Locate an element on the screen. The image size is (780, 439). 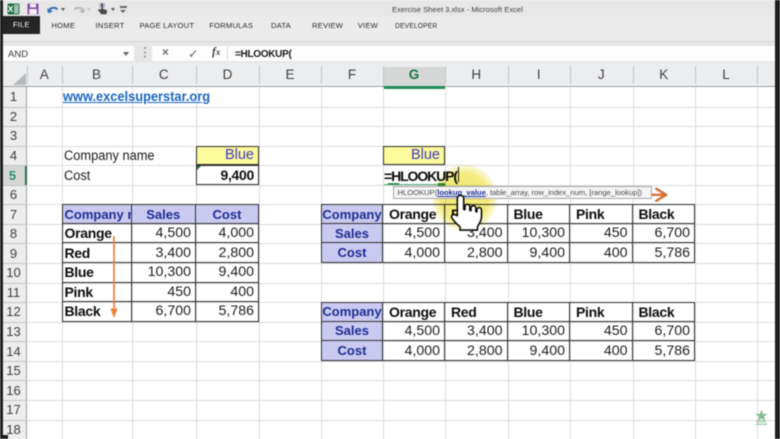
svg-text: EXCEL is located at coordinates (762, 422).